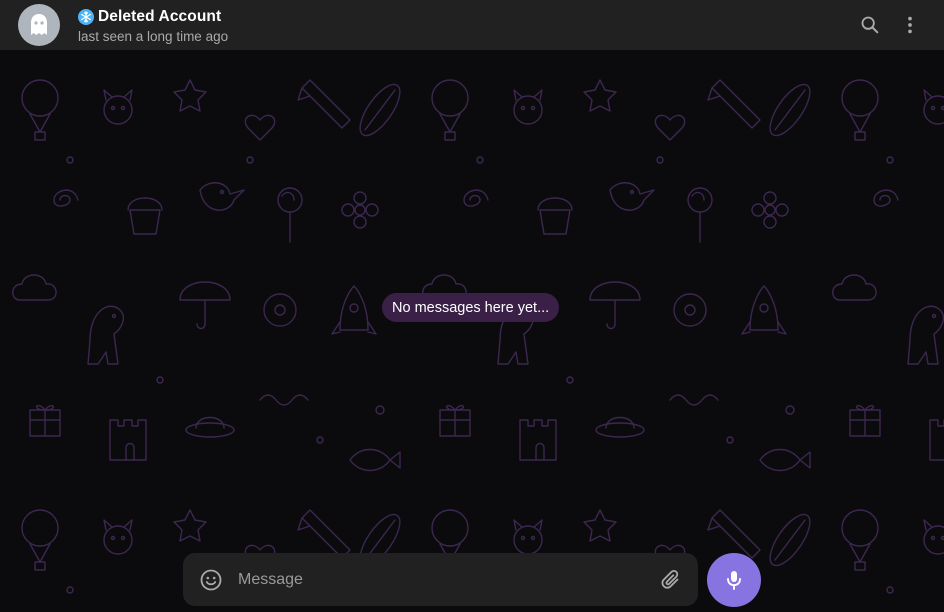 This screenshot has width=944, height=612. What do you see at coordinates (160, 16) in the screenshot?
I see `chat-title: Deleted Account` at bounding box center [160, 16].